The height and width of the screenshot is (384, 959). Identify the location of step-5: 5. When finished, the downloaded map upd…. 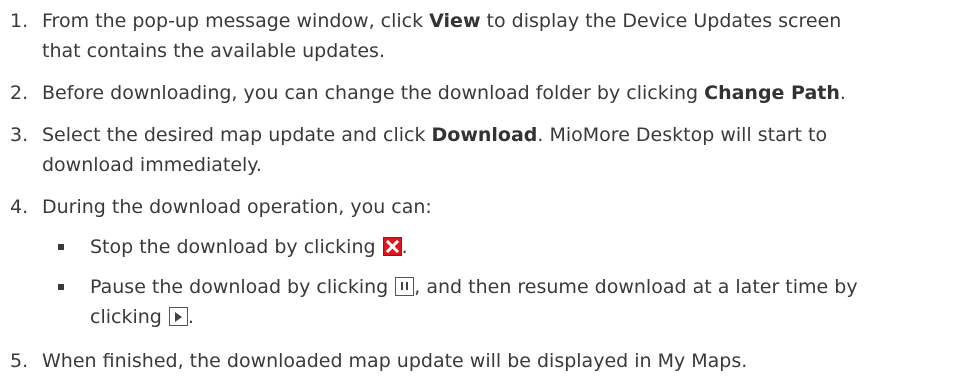
(480, 361).